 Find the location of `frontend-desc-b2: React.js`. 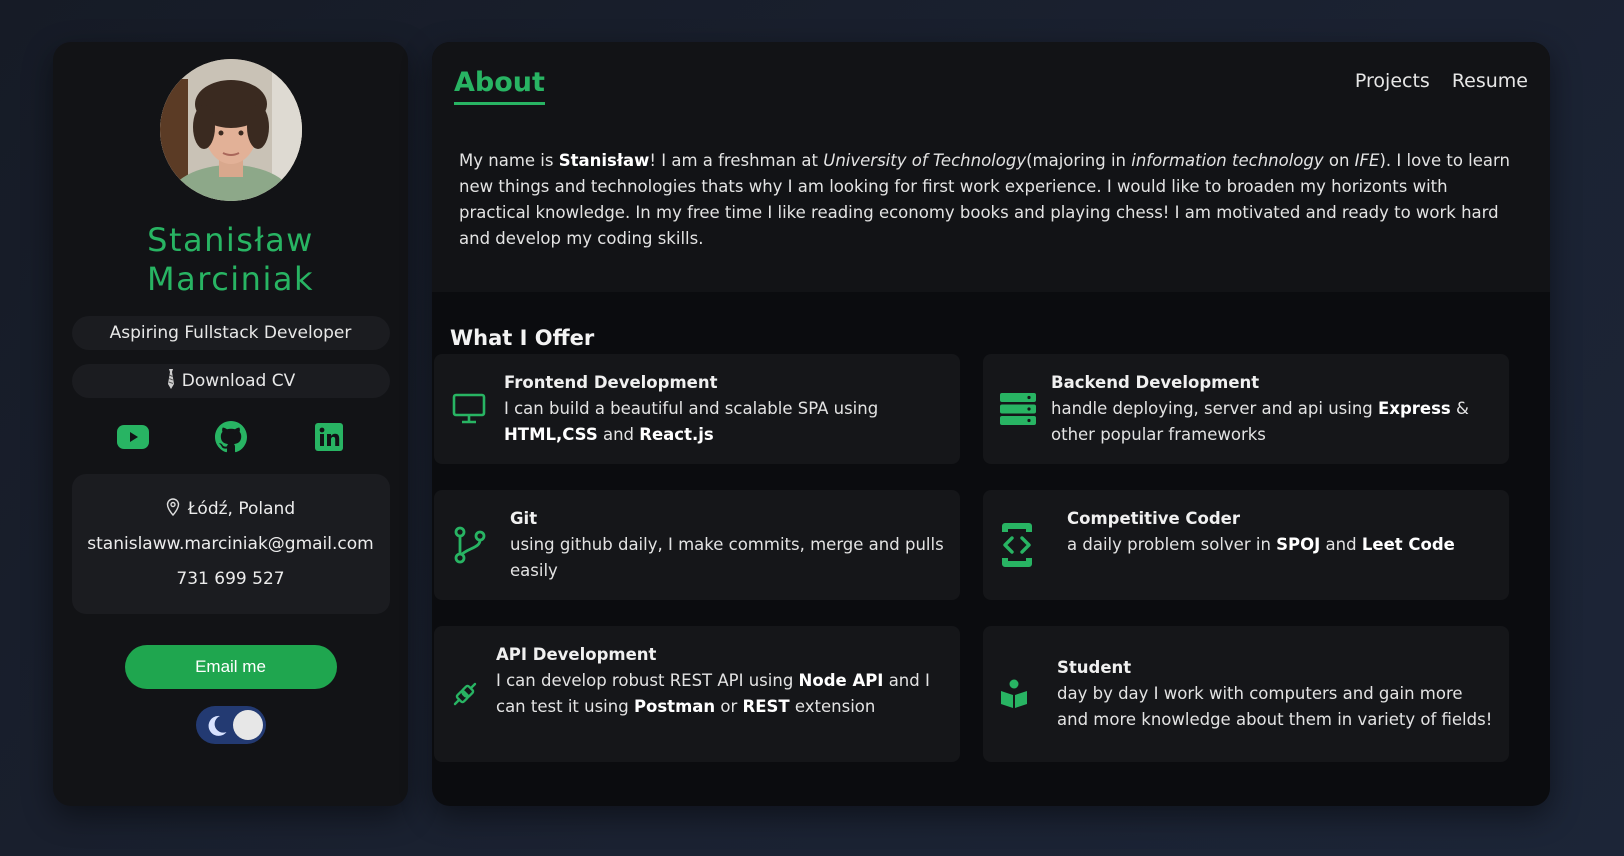

frontend-desc-b2: React.js is located at coordinates (676, 434).